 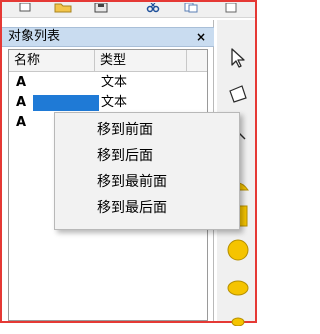 What do you see at coordinates (66, 103) in the screenshot?
I see `row-name-selected` at bounding box center [66, 103].